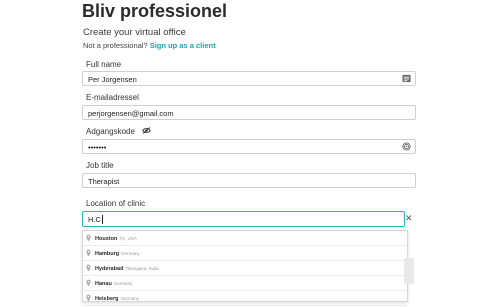  Describe the element at coordinates (109, 269) in the screenshot. I see `suggestion-main: Hyderabad` at that location.